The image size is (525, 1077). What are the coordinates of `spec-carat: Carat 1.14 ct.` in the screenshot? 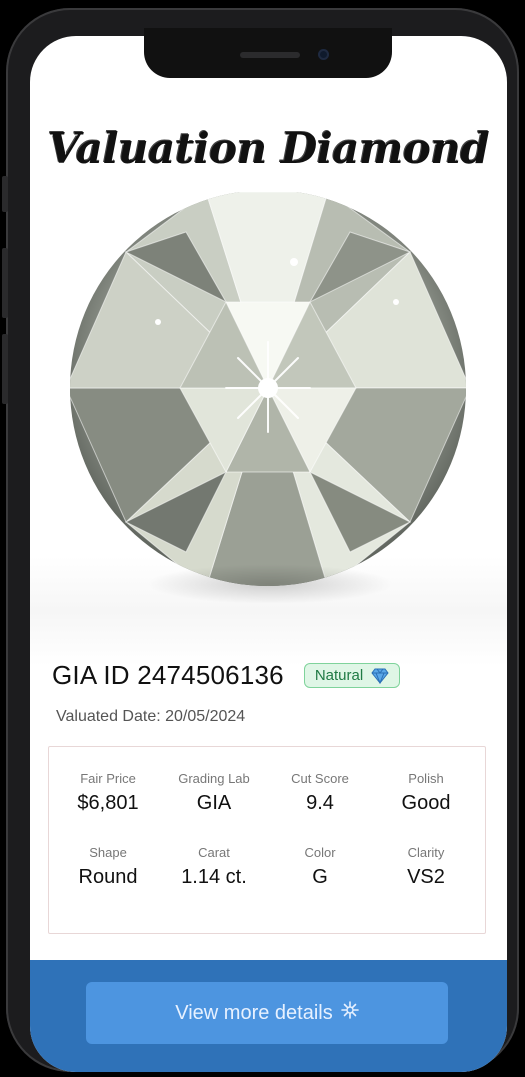 It's located at (214, 867).